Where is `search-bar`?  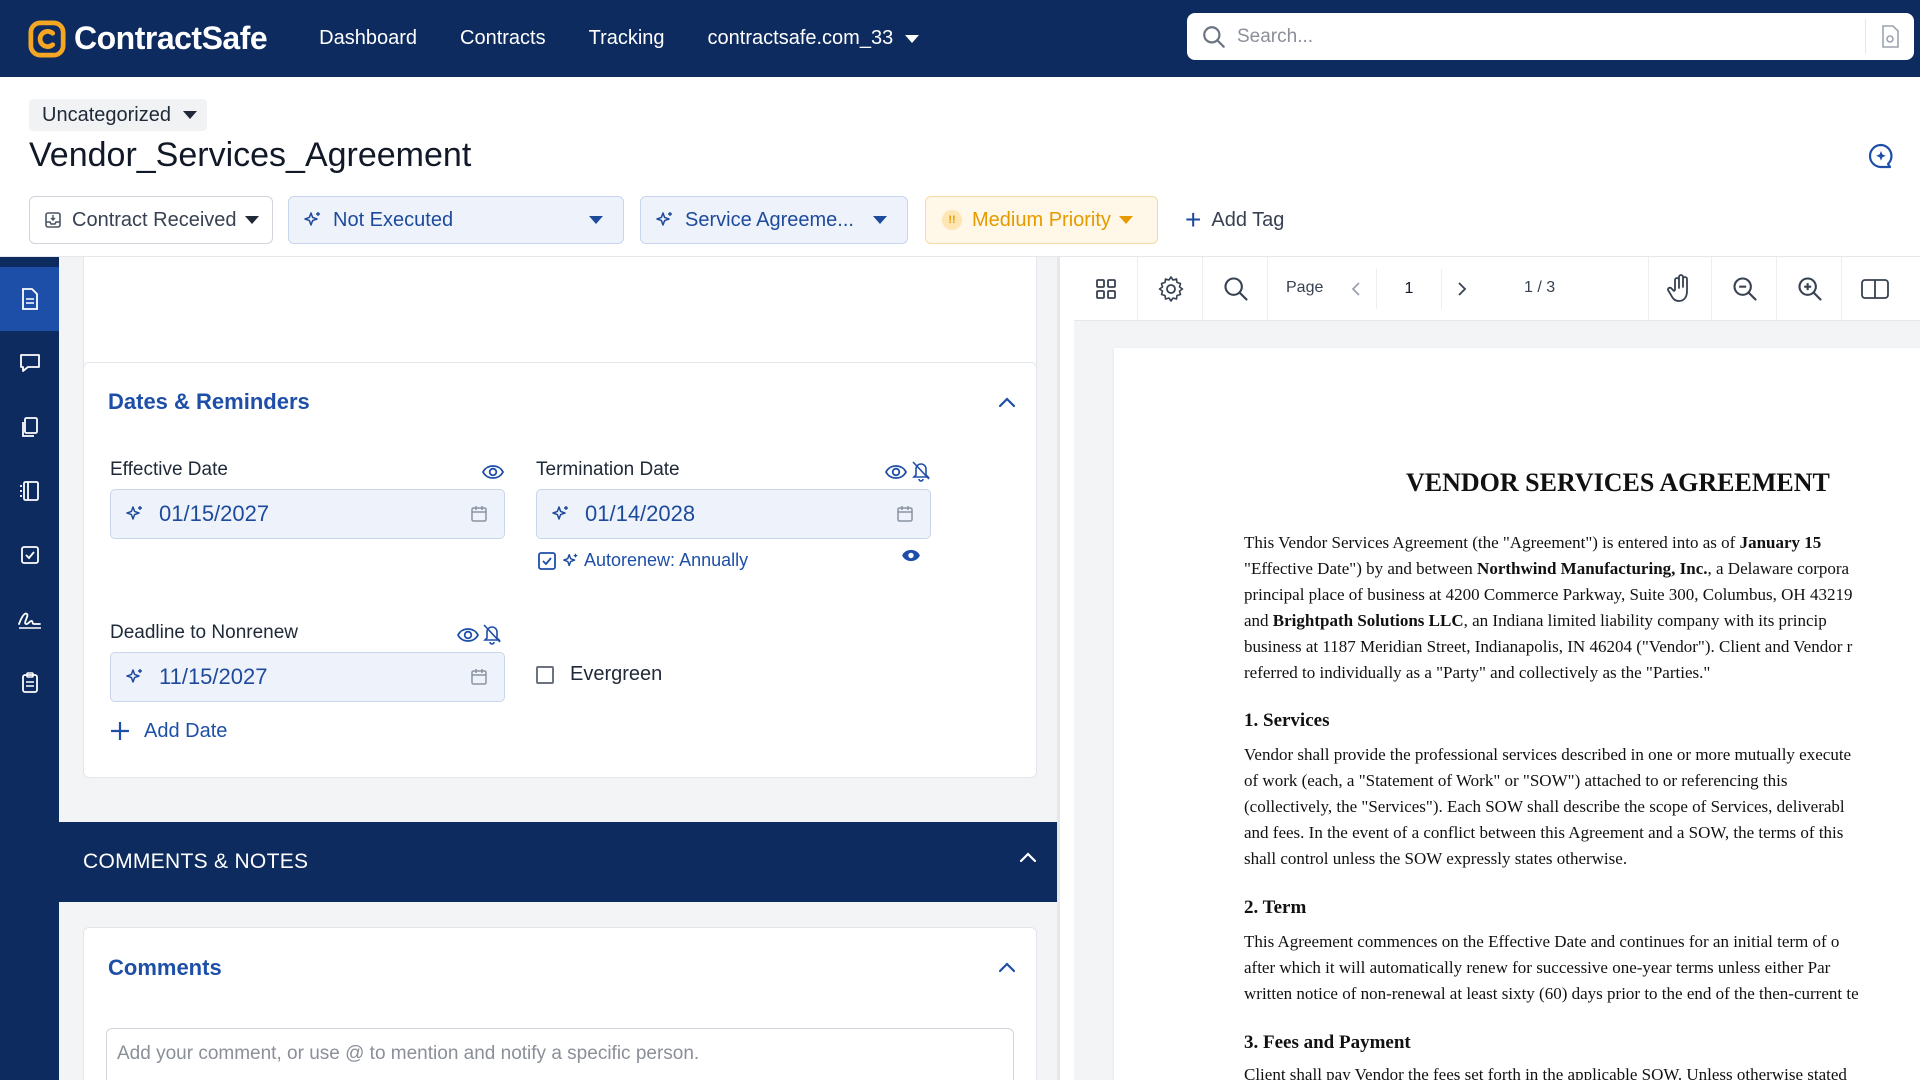
search-bar is located at coordinates (1550, 36).